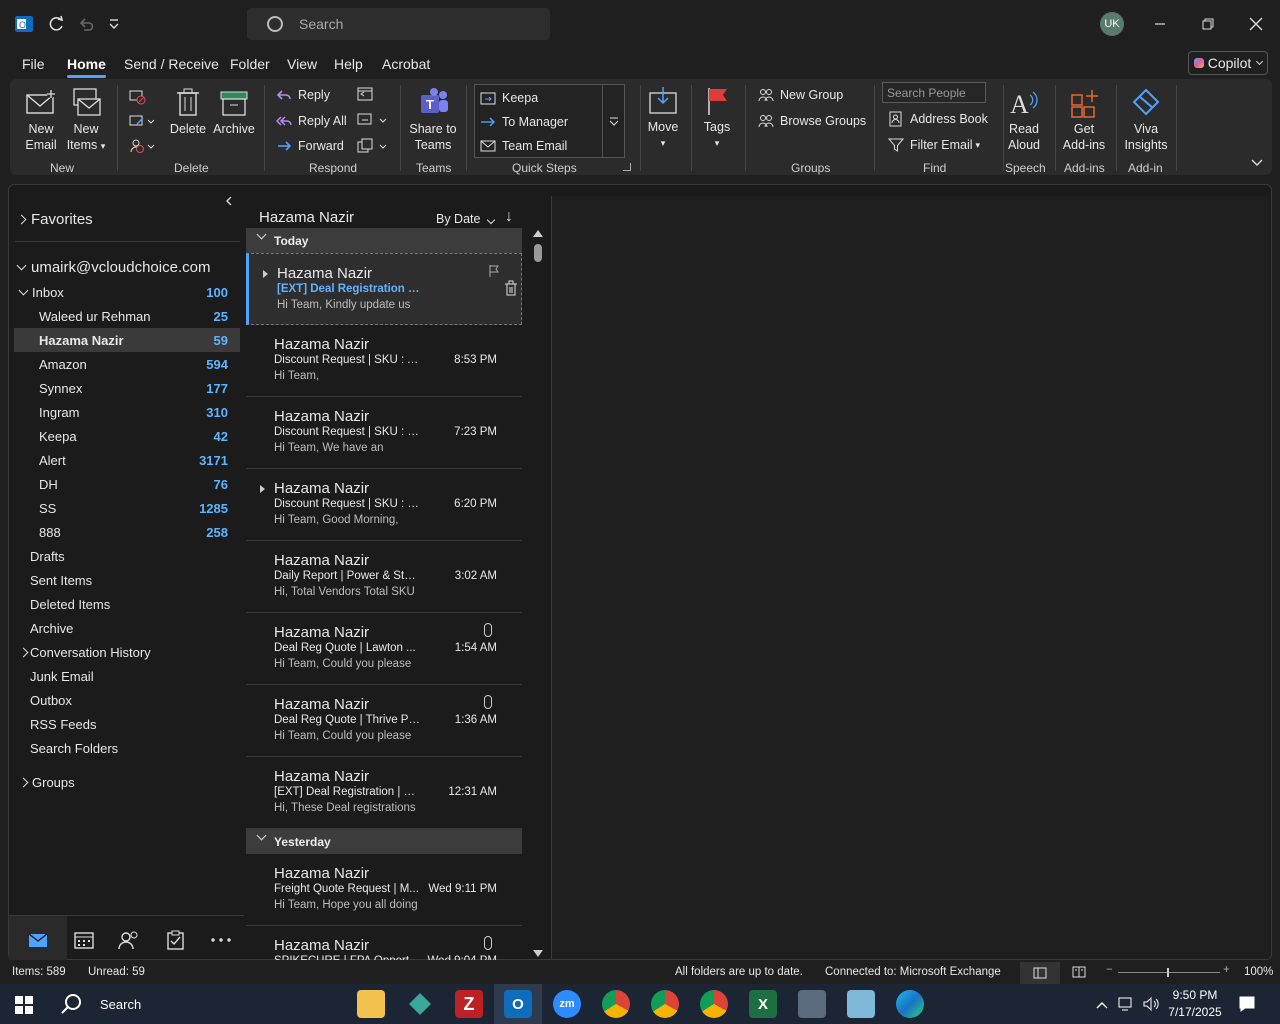 The width and height of the screenshot is (1280, 1024). What do you see at coordinates (124, 580) in the screenshot?
I see `folder-item: Sent Items` at bounding box center [124, 580].